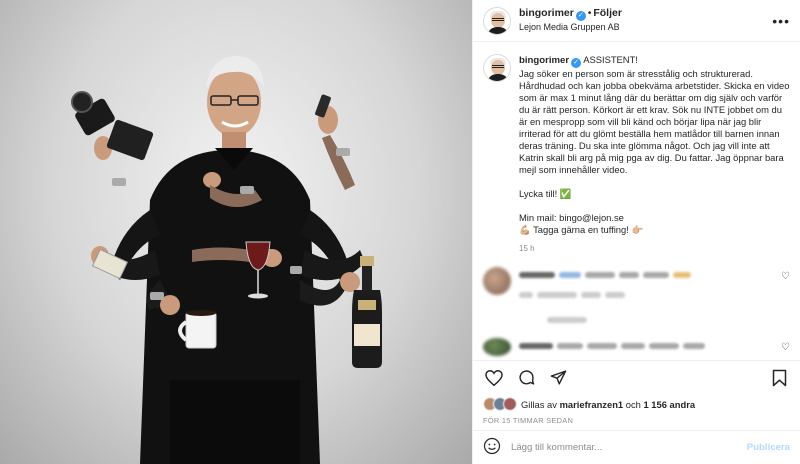 This screenshot has width=800, height=464. I want to click on smiley-icon, so click(492, 447).